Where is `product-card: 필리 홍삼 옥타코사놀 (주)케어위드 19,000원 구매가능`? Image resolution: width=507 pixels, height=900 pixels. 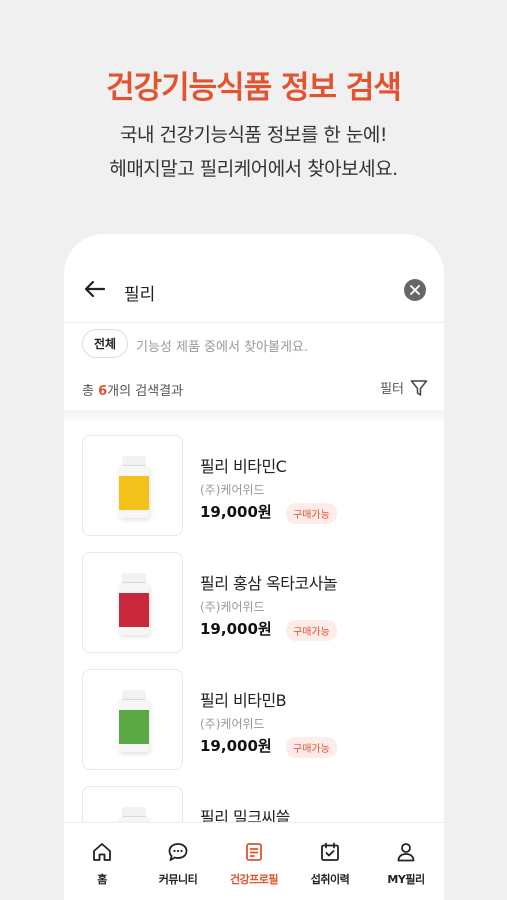
product-card: 필리 홍삼 옥타코사놀 (주)케어위드 19,000원 구매가능 is located at coordinates (255, 603).